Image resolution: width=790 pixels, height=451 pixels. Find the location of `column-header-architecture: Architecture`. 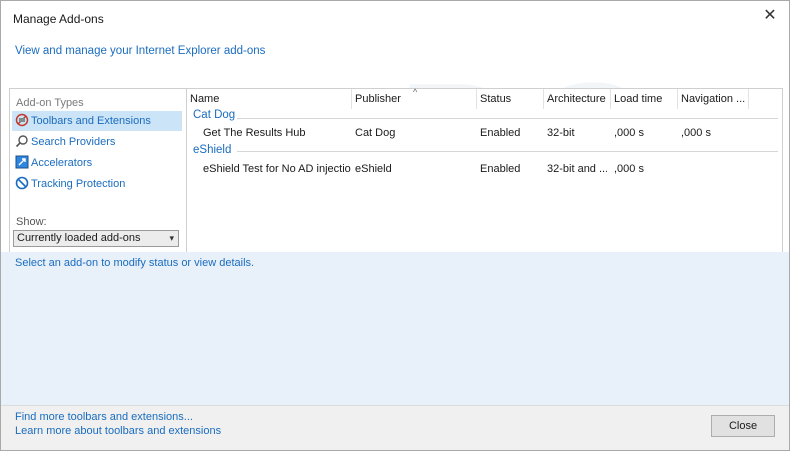

column-header-architecture: Architecture is located at coordinates (577, 99).